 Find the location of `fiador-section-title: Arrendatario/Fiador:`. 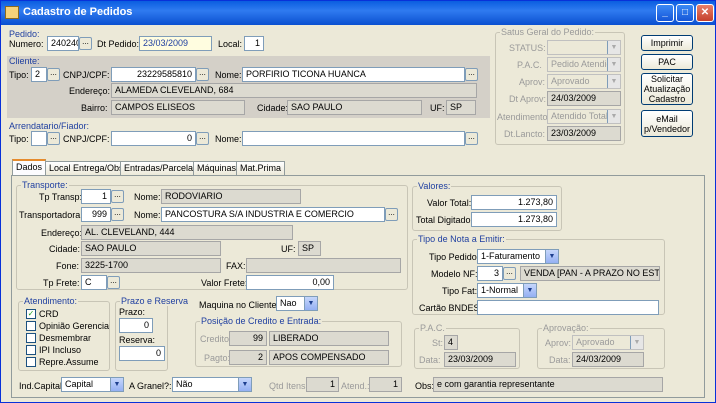

fiador-section-title: Arrendatario/Fiador: is located at coordinates (49, 126).